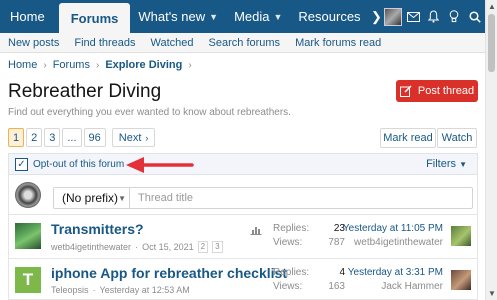 This screenshot has height=300, width=497. What do you see at coordinates (393, 228) in the screenshot?
I see `last-post-date: Yesterday at 11:05 PM` at bounding box center [393, 228].